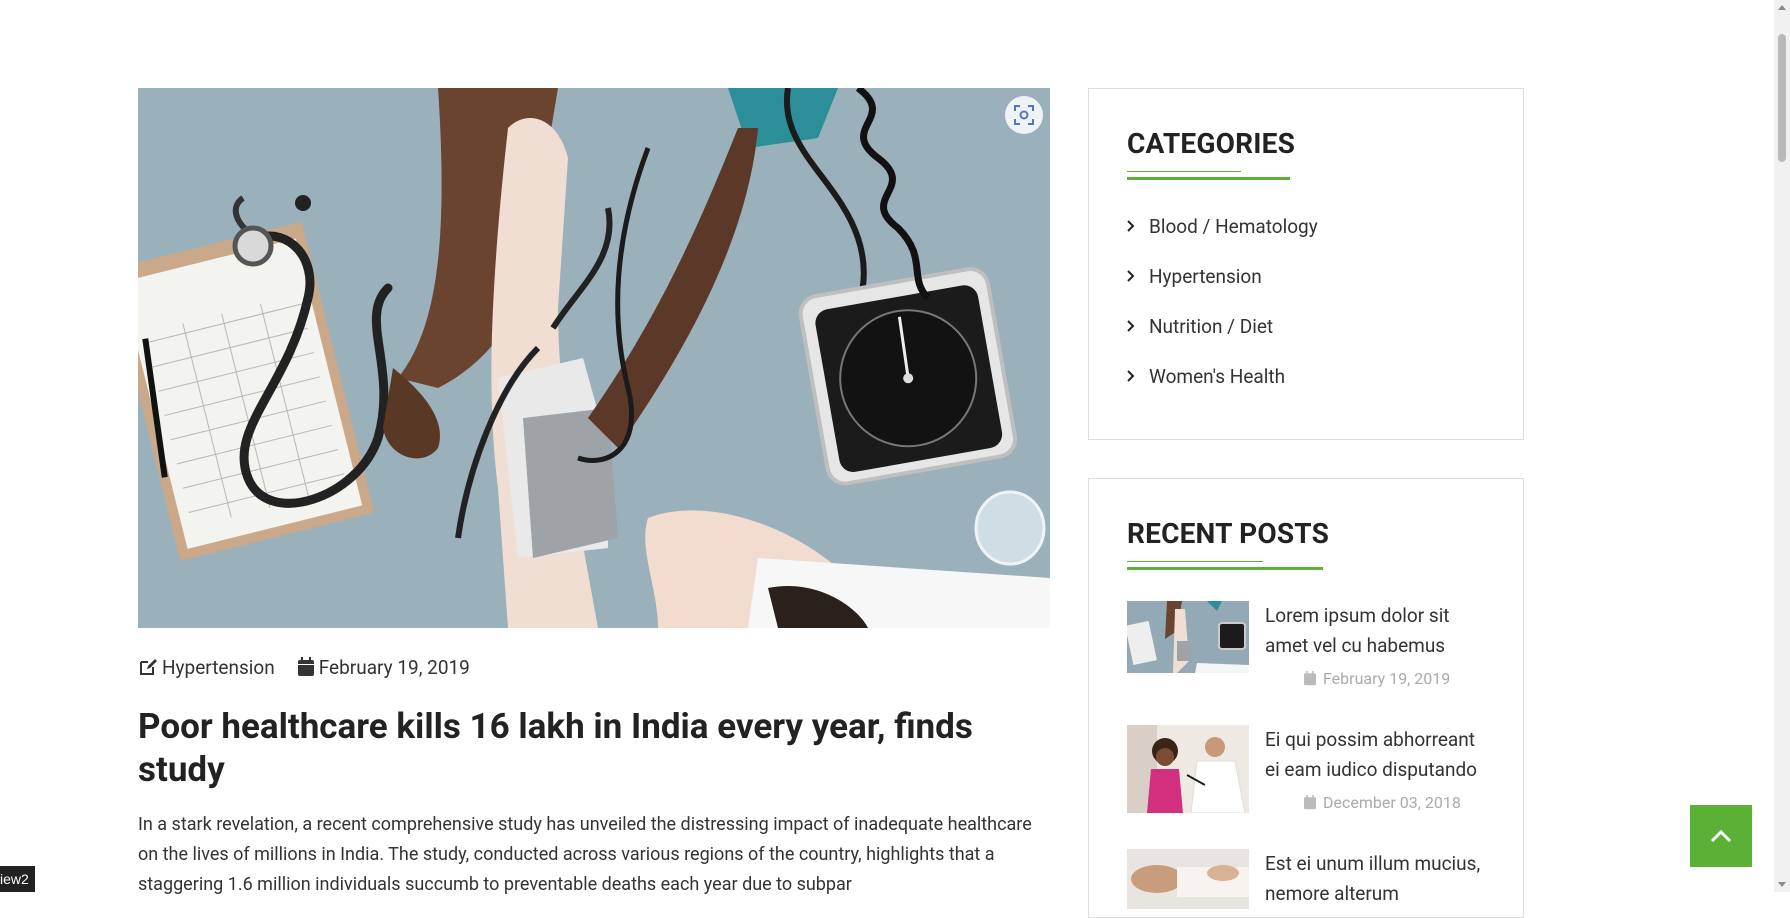 The image size is (1790, 918). Describe the element at coordinates (1782, 446) in the screenshot. I see `page-scrollbar` at that location.